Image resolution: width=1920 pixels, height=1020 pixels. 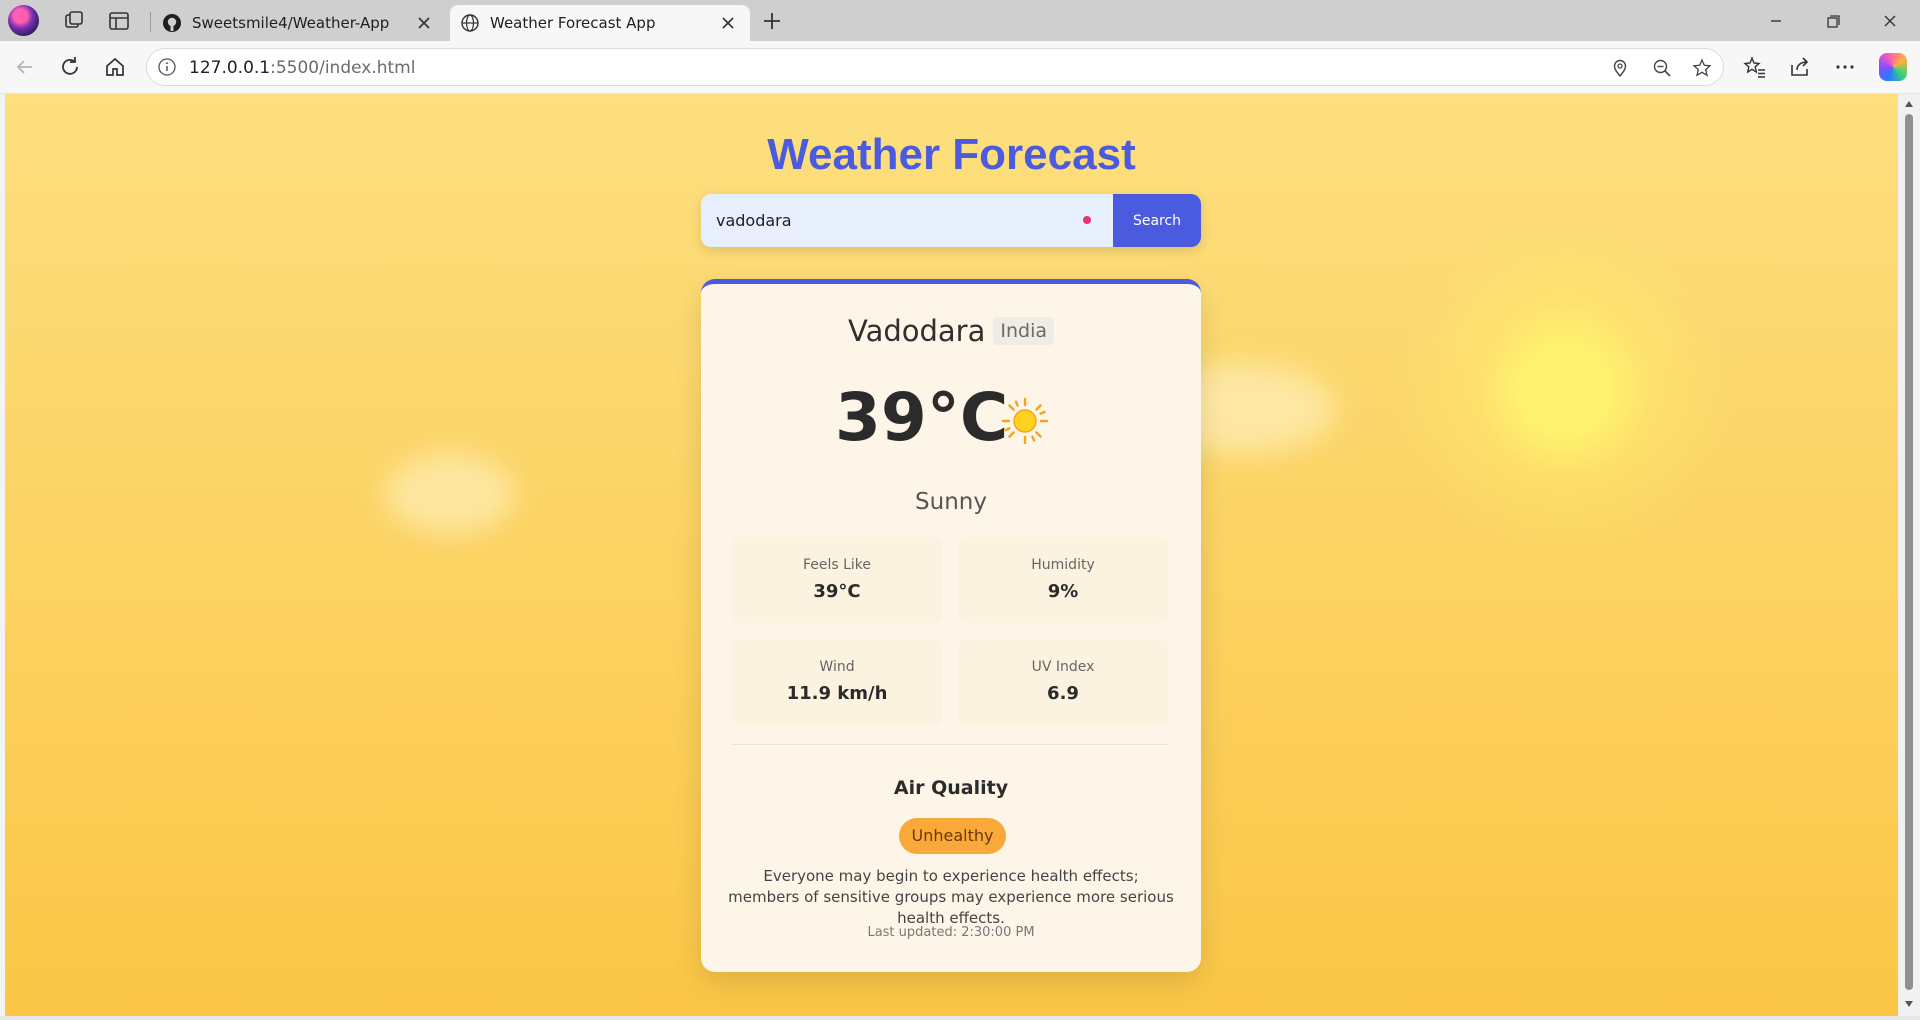 I want to click on sun-icon, so click(x=1025, y=421).